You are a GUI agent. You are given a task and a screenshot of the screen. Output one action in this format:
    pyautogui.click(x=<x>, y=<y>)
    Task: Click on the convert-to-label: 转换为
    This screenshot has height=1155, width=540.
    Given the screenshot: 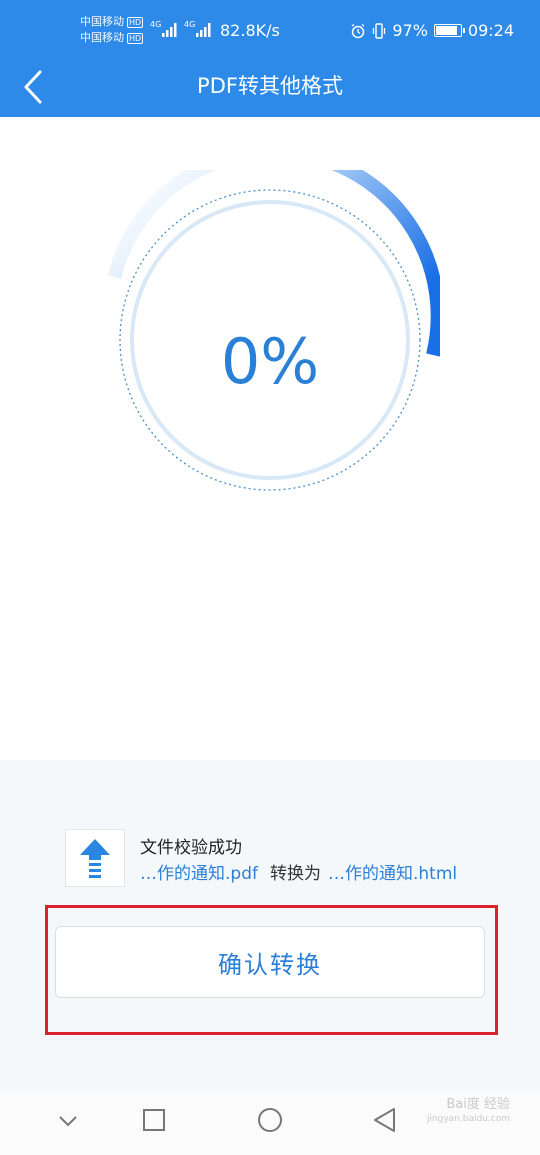 What is the action you would take?
    pyautogui.click(x=295, y=874)
    